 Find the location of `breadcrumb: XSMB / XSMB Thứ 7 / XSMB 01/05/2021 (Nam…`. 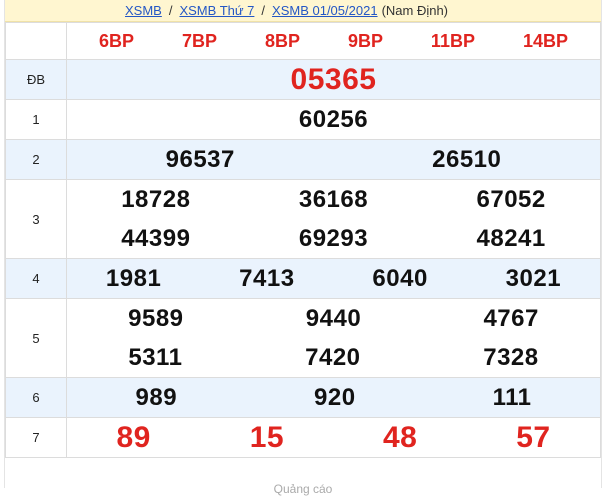

breadcrumb: XSMB / XSMB Thứ 7 / XSMB 01/05/2021 (Nam… is located at coordinates (303, 11).